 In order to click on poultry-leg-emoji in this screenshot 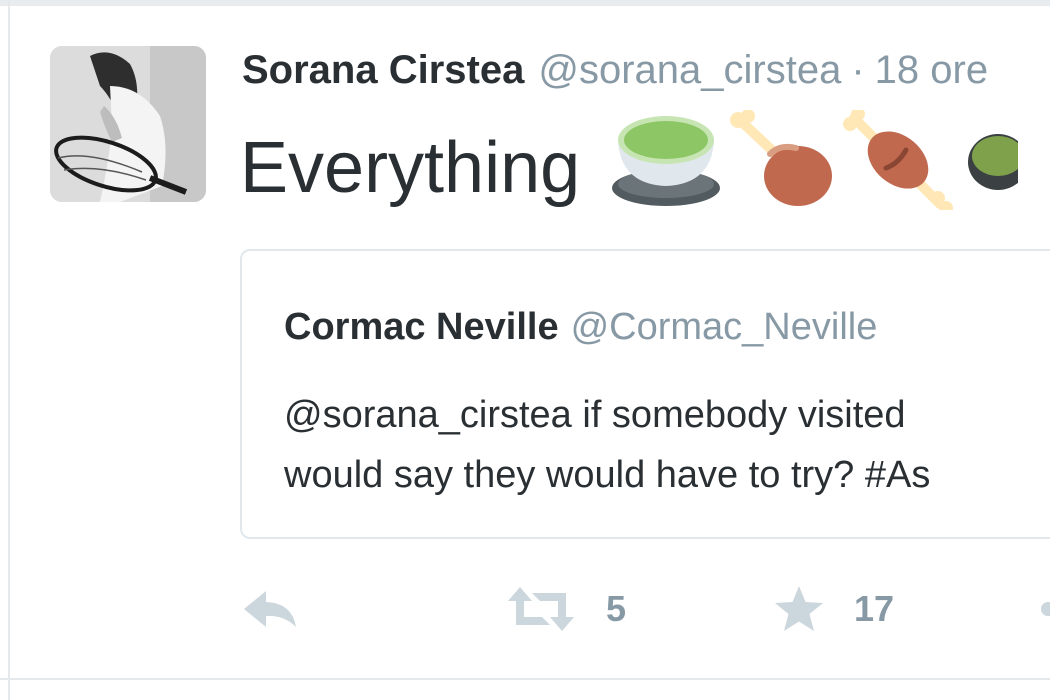, I will do `click(782, 172)`.